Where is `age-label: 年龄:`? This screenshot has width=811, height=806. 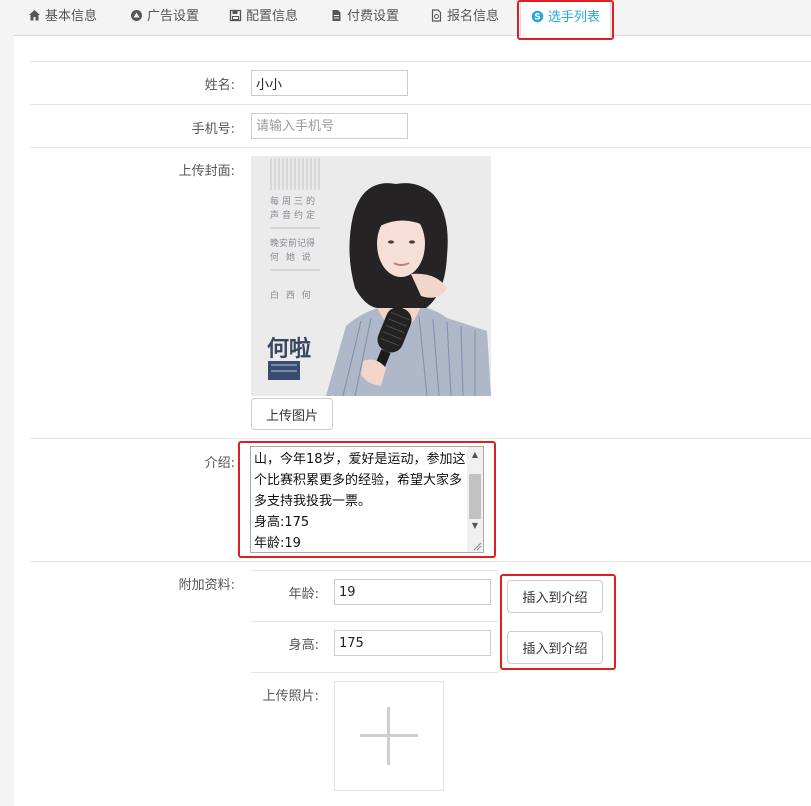
age-label: 年龄: is located at coordinates (303, 594).